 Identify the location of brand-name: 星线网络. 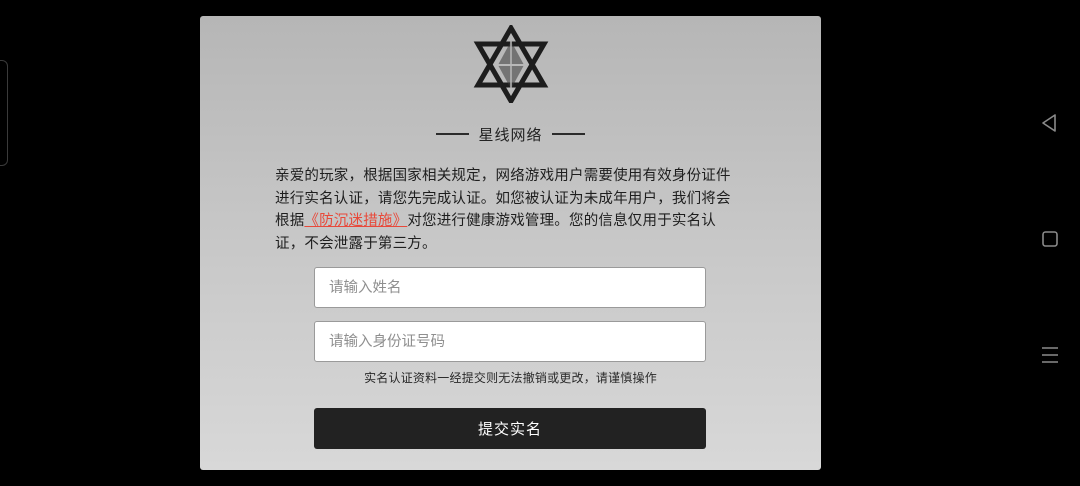
(510, 134).